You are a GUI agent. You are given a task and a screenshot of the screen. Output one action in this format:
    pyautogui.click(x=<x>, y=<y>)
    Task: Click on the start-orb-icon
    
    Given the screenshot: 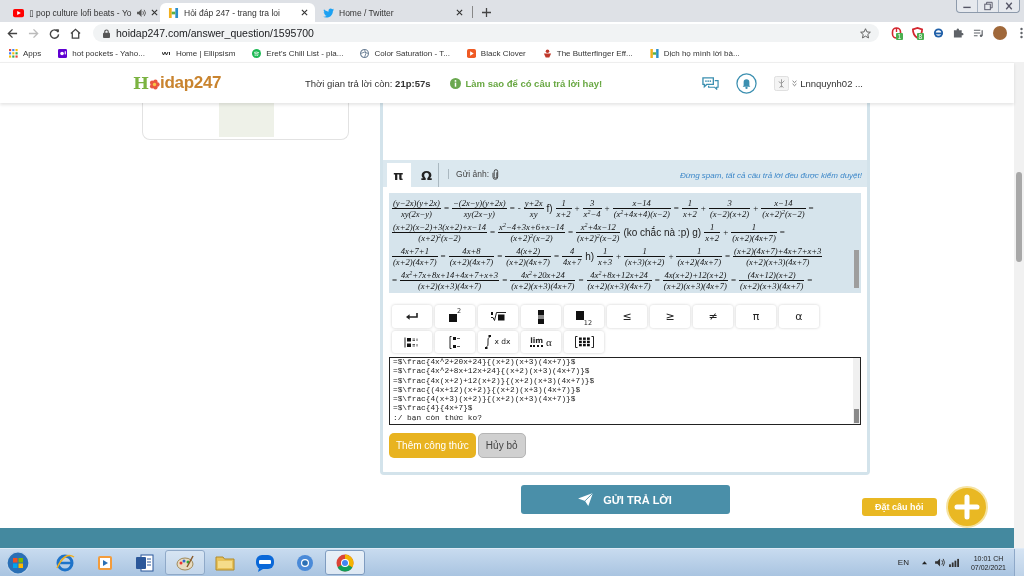 What is the action you would take?
    pyautogui.click(x=18, y=562)
    